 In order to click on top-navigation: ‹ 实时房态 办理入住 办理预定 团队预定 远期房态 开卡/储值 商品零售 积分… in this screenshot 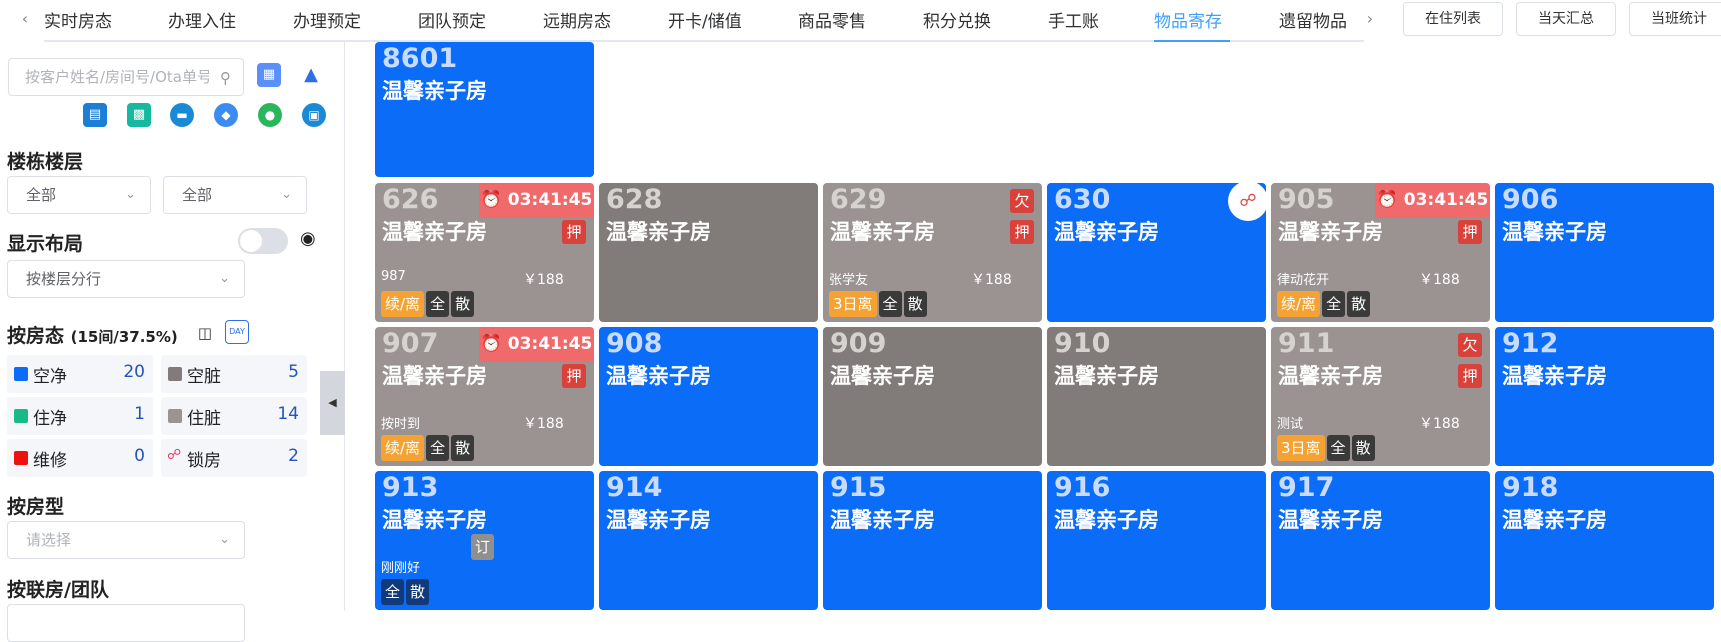, I will do `click(860, 21)`.